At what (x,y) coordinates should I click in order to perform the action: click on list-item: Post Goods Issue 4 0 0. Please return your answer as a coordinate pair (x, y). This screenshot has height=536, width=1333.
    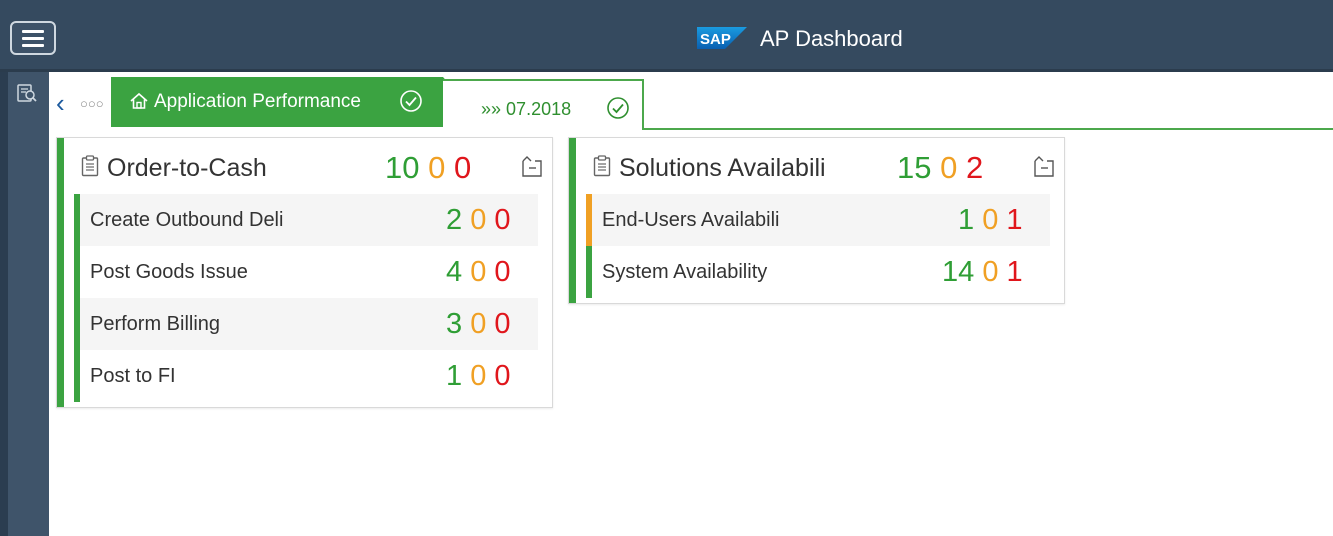
    Looking at the image, I should click on (306, 272).